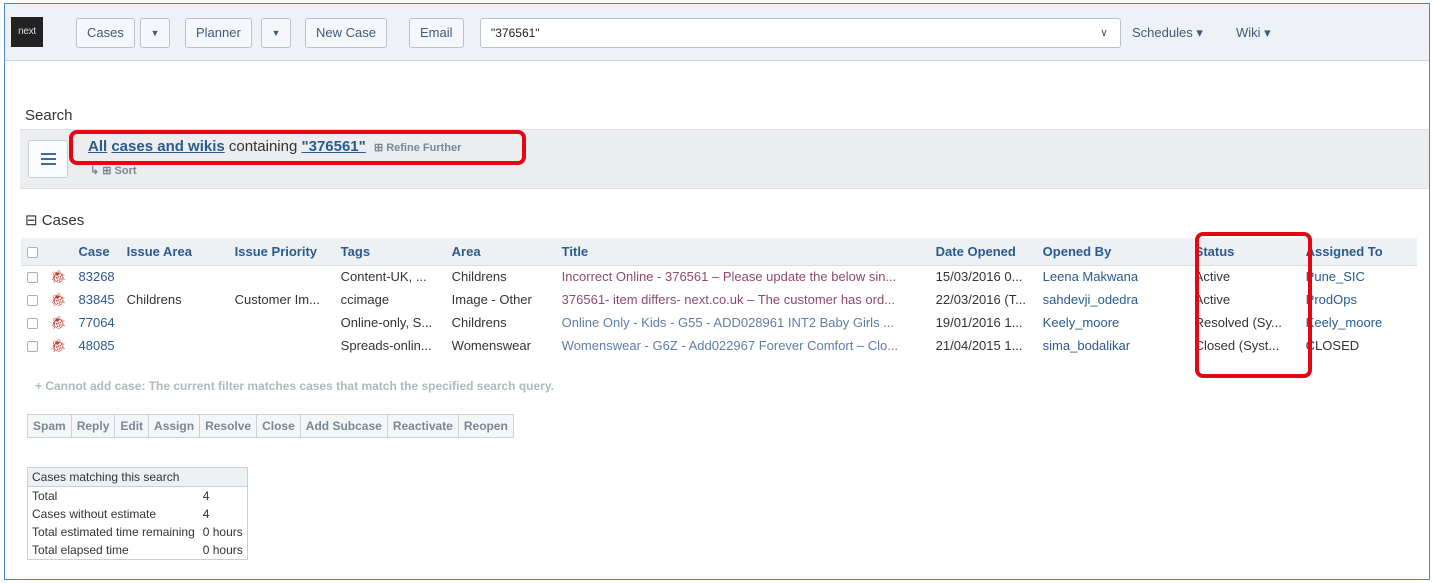 Image resolution: width=1434 pixels, height=583 pixels. I want to click on column-header-area: Area, so click(500, 252).